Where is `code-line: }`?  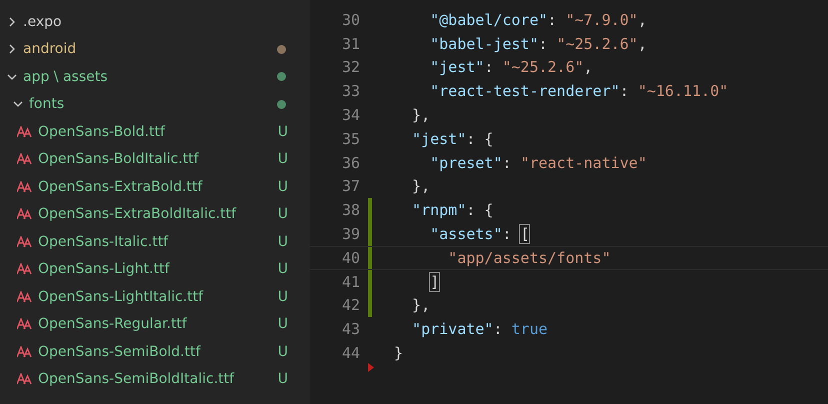 code-line: } is located at coordinates (399, 353).